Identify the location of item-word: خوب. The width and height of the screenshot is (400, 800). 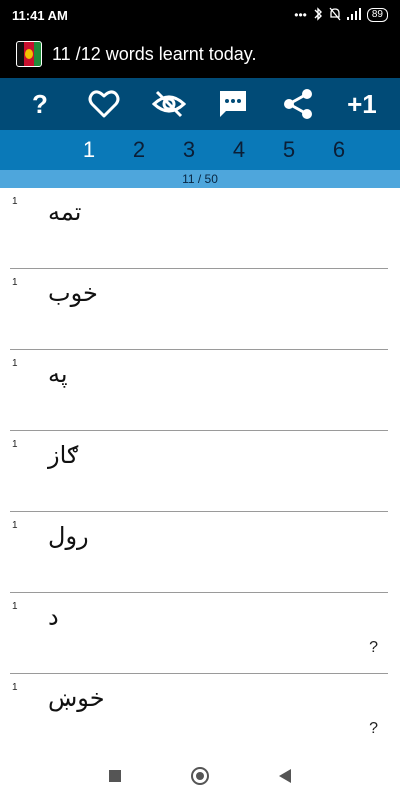
(73, 293).